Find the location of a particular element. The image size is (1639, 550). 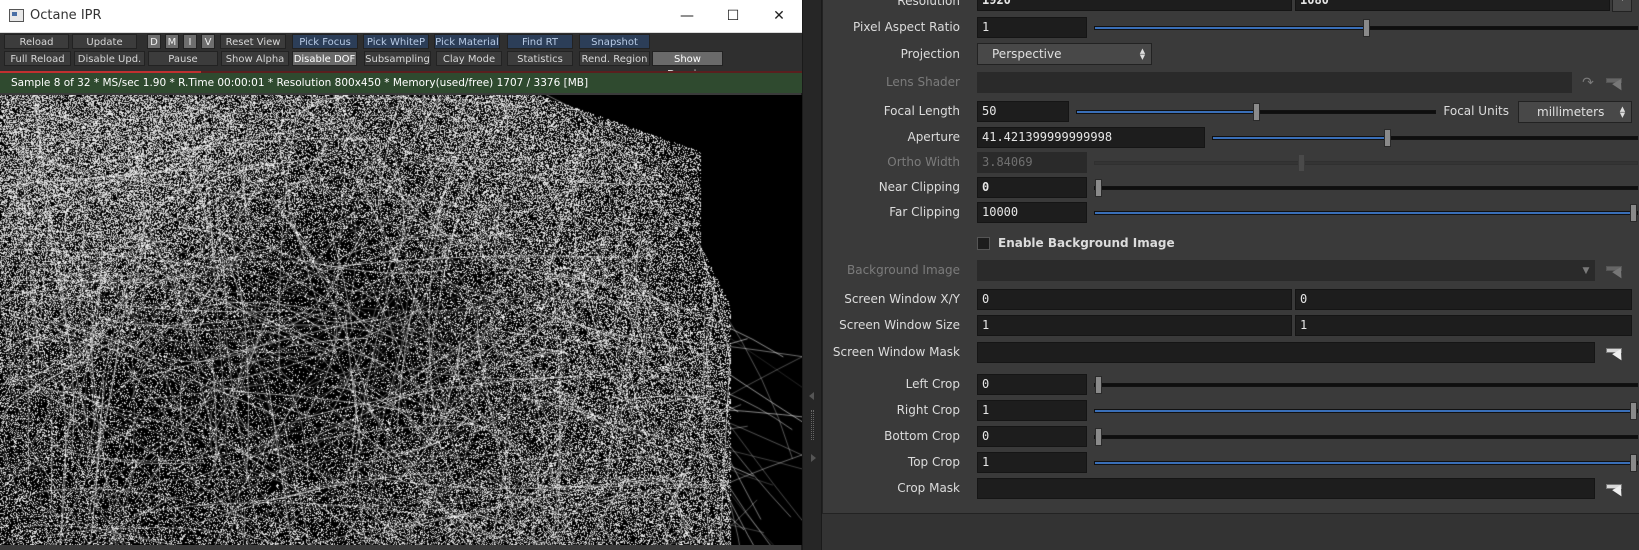

lens-shader-label: Lens Shader is located at coordinates (922, 82).